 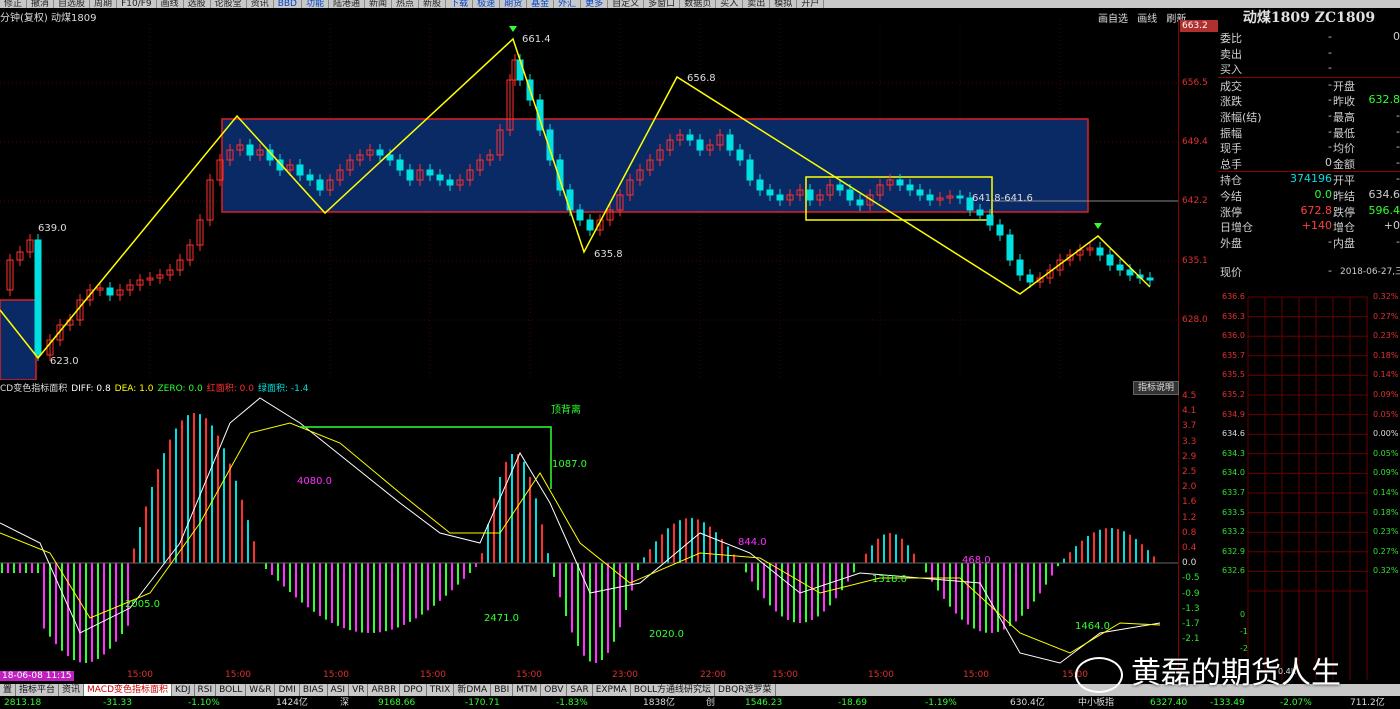 What do you see at coordinates (441, 690) in the screenshot?
I see `indicator-tab: TRIX` at bounding box center [441, 690].